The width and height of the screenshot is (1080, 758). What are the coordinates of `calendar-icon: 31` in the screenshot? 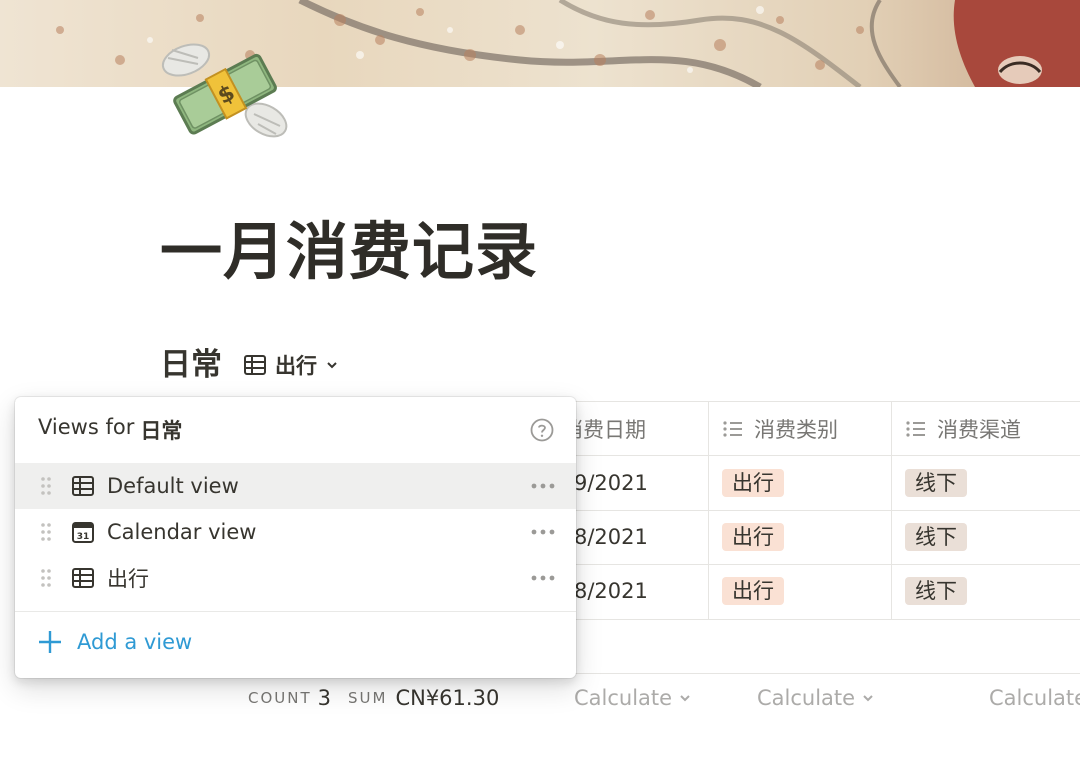 It's located at (83, 532).